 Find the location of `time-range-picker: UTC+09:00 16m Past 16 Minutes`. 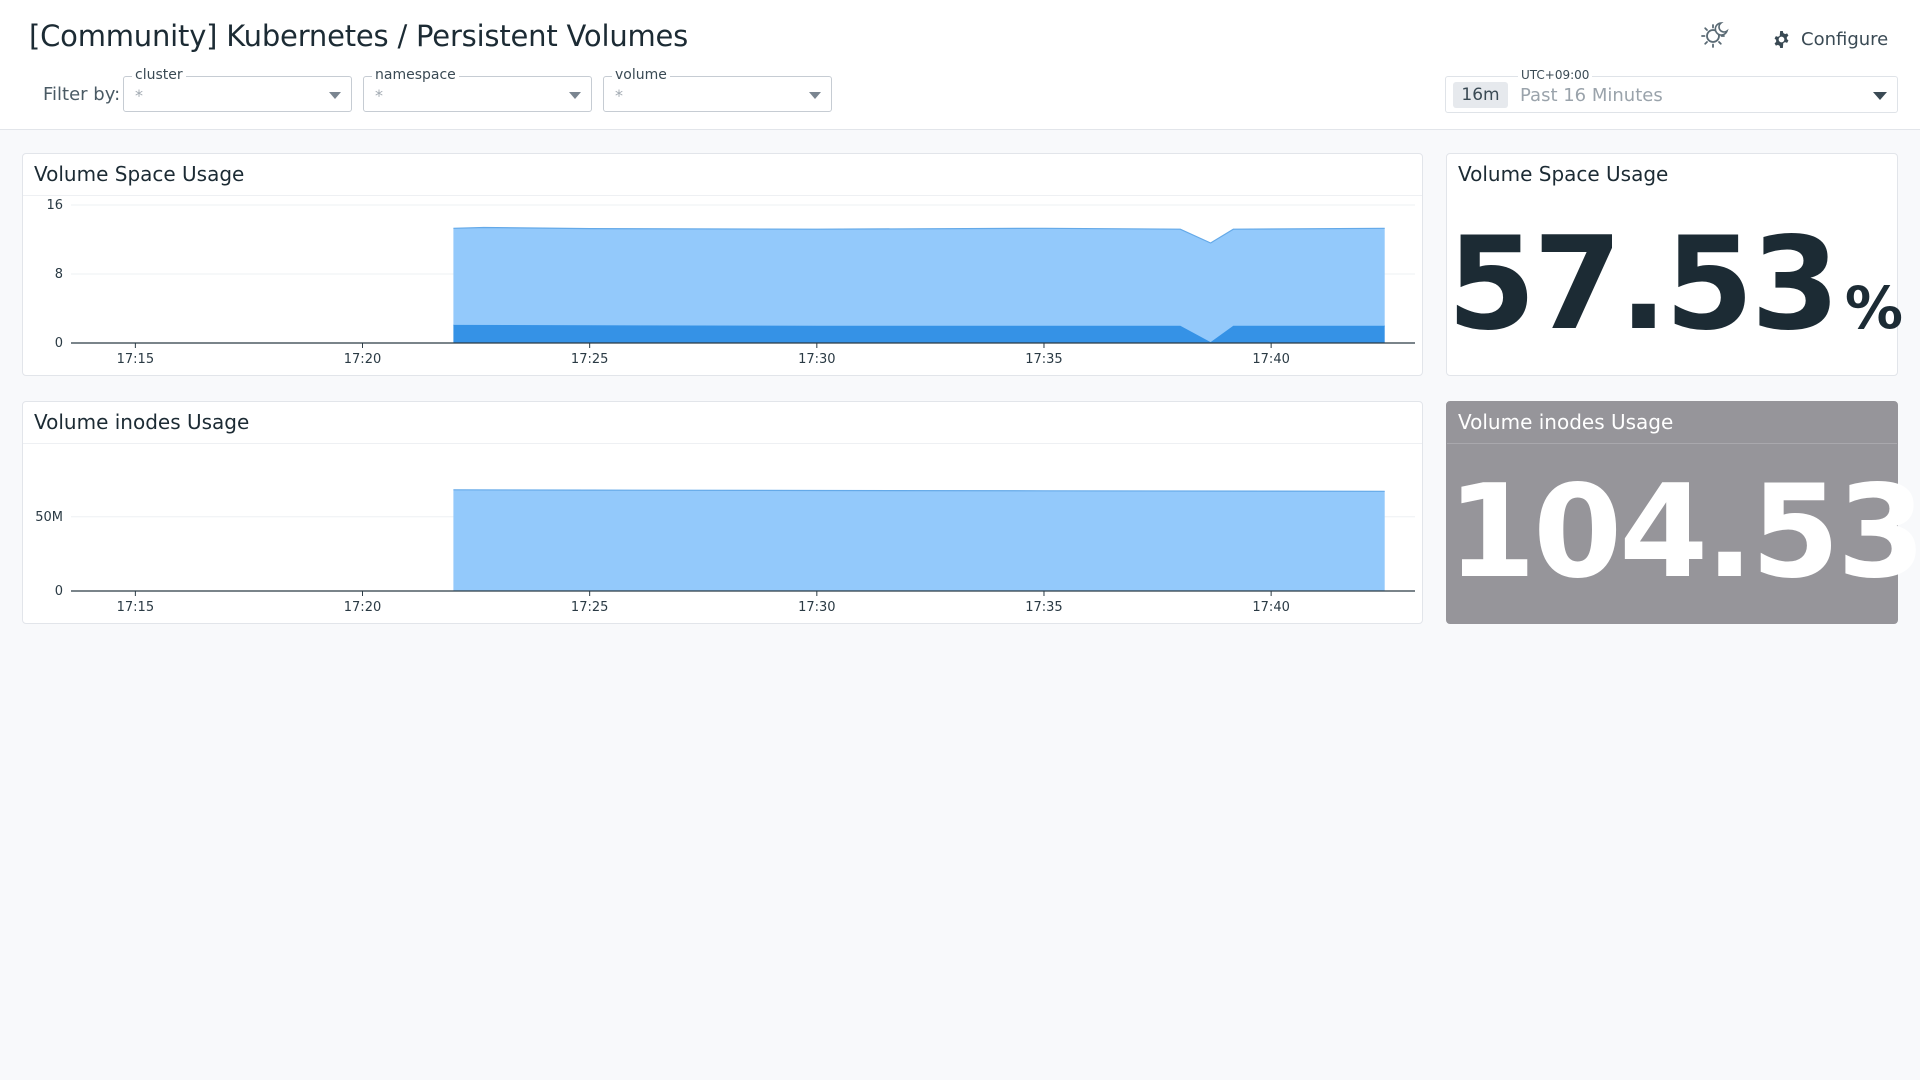

time-range-picker: UTC+09:00 16m Past 16 Minutes is located at coordinates (1671, 90).